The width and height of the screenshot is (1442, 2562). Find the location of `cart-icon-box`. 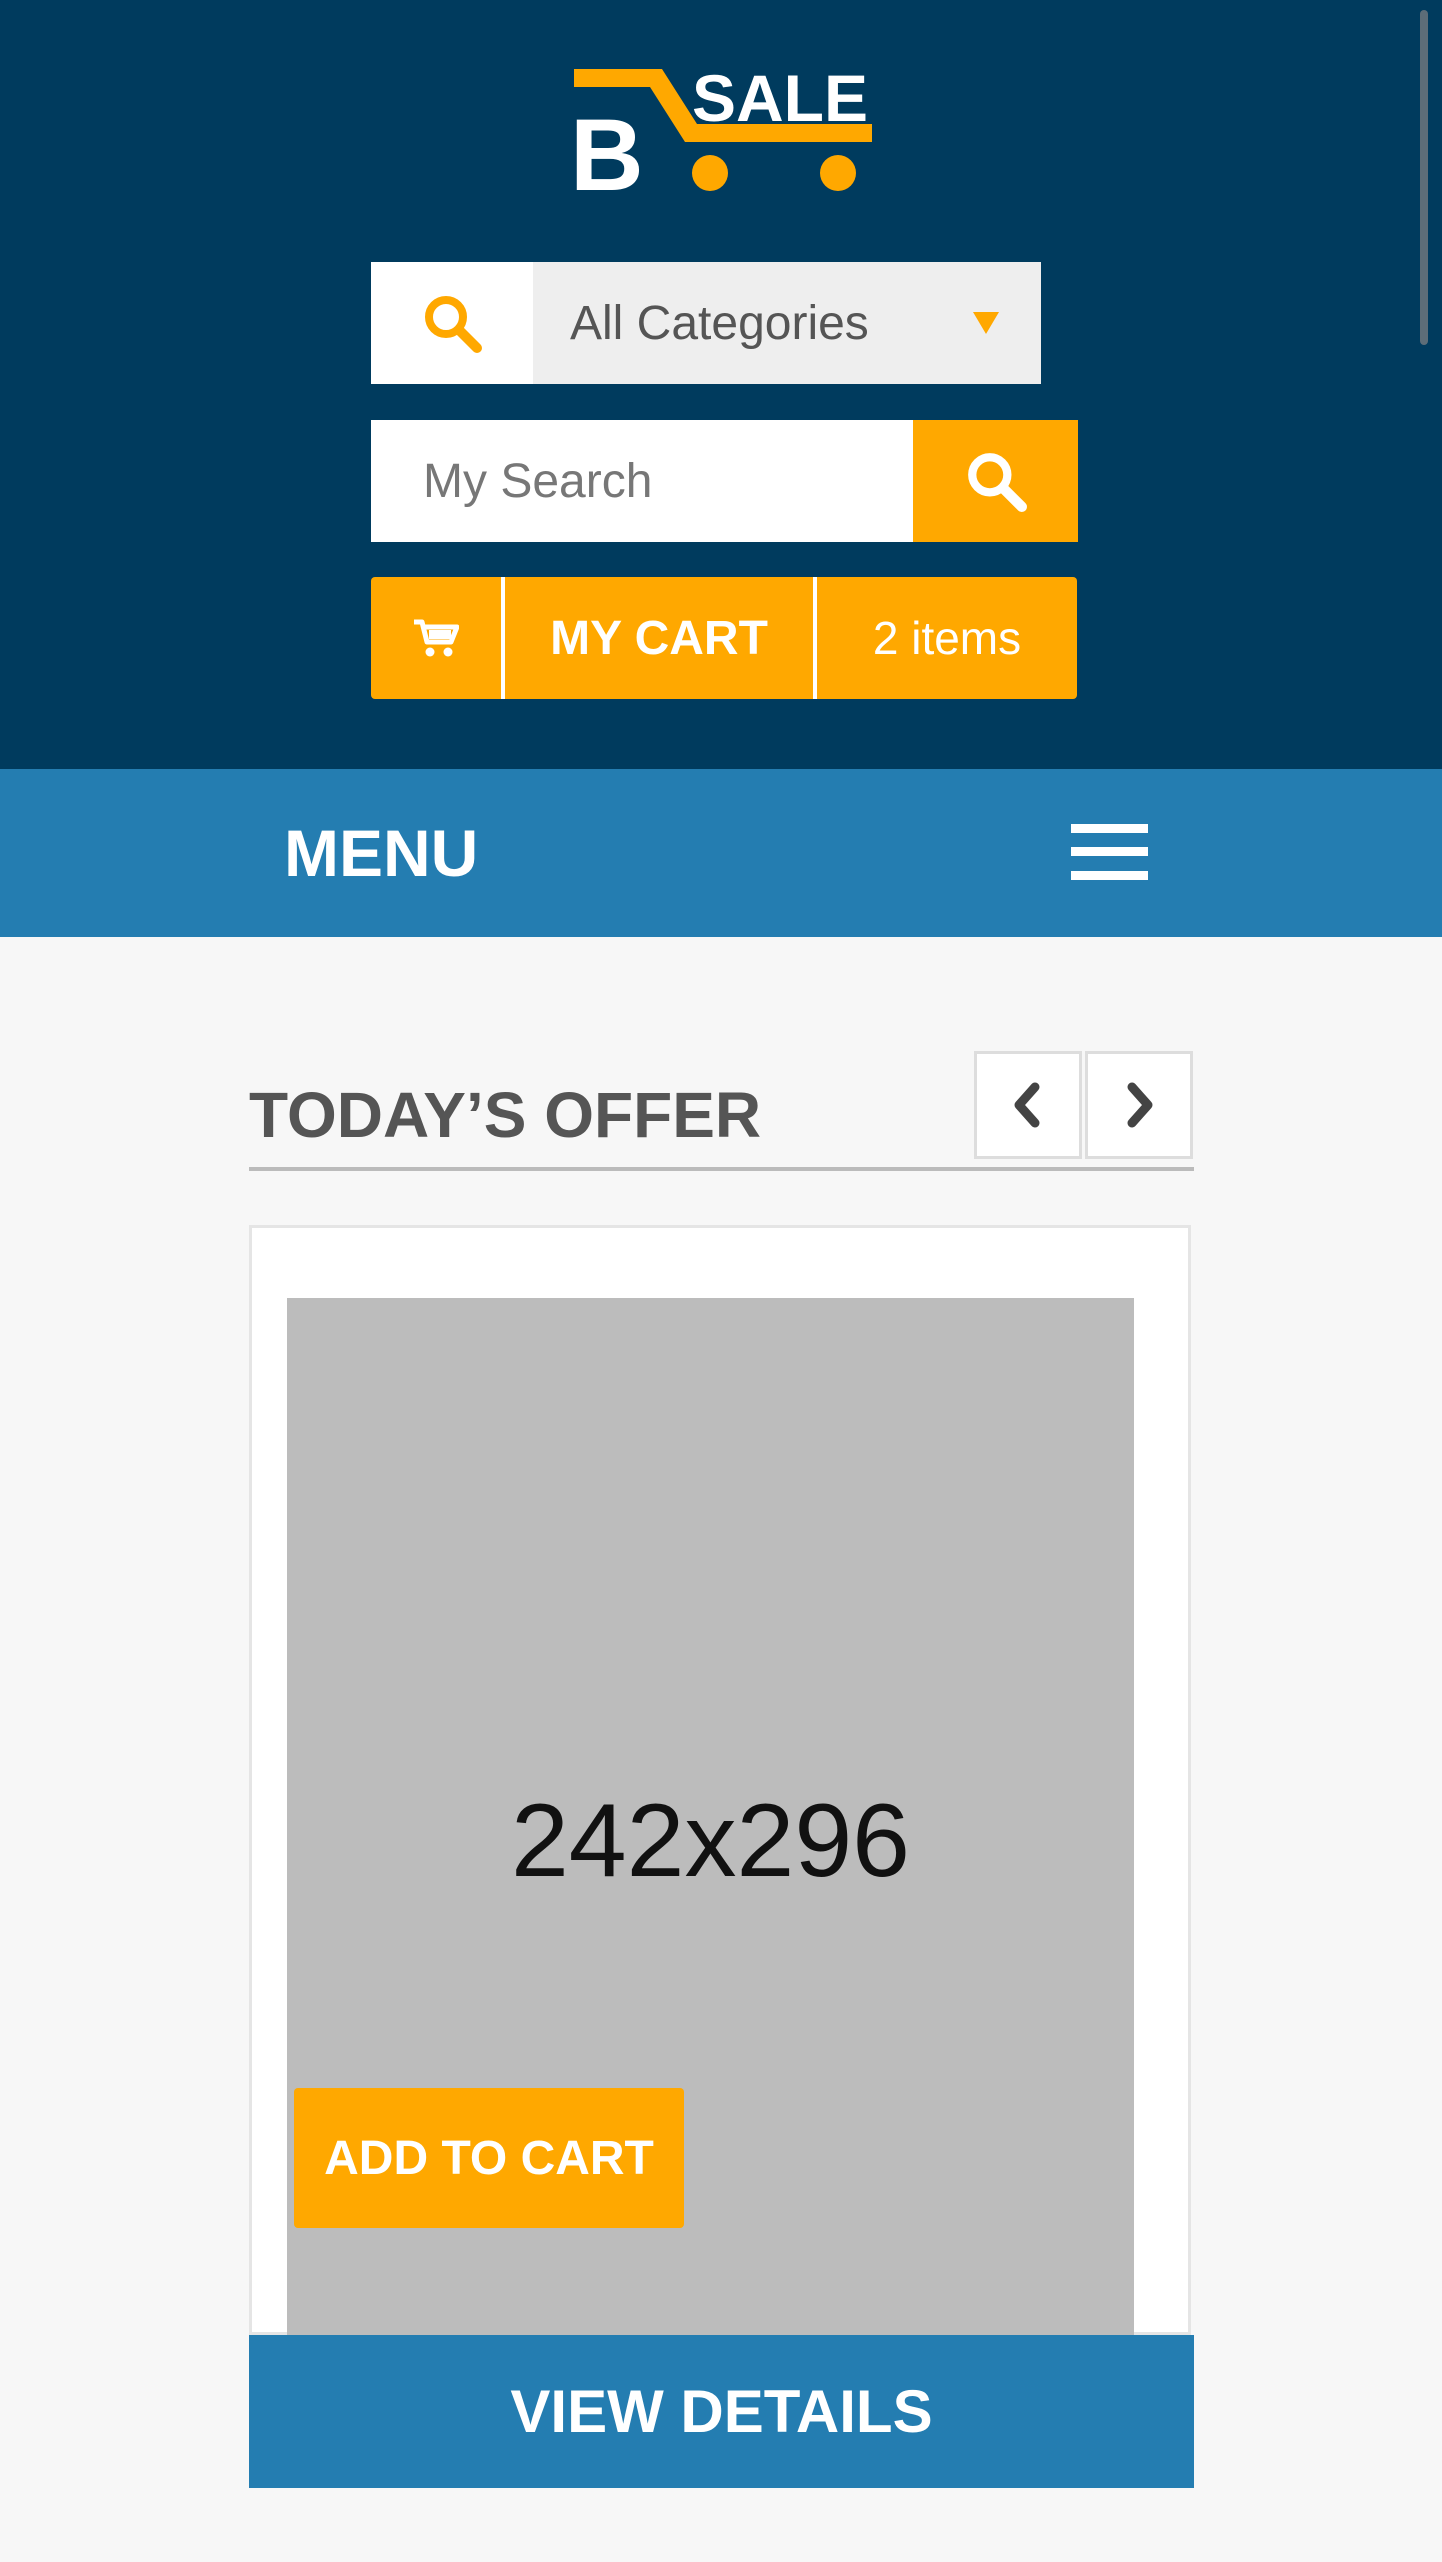

cart-icon-box is located at coordinates (438, 638).